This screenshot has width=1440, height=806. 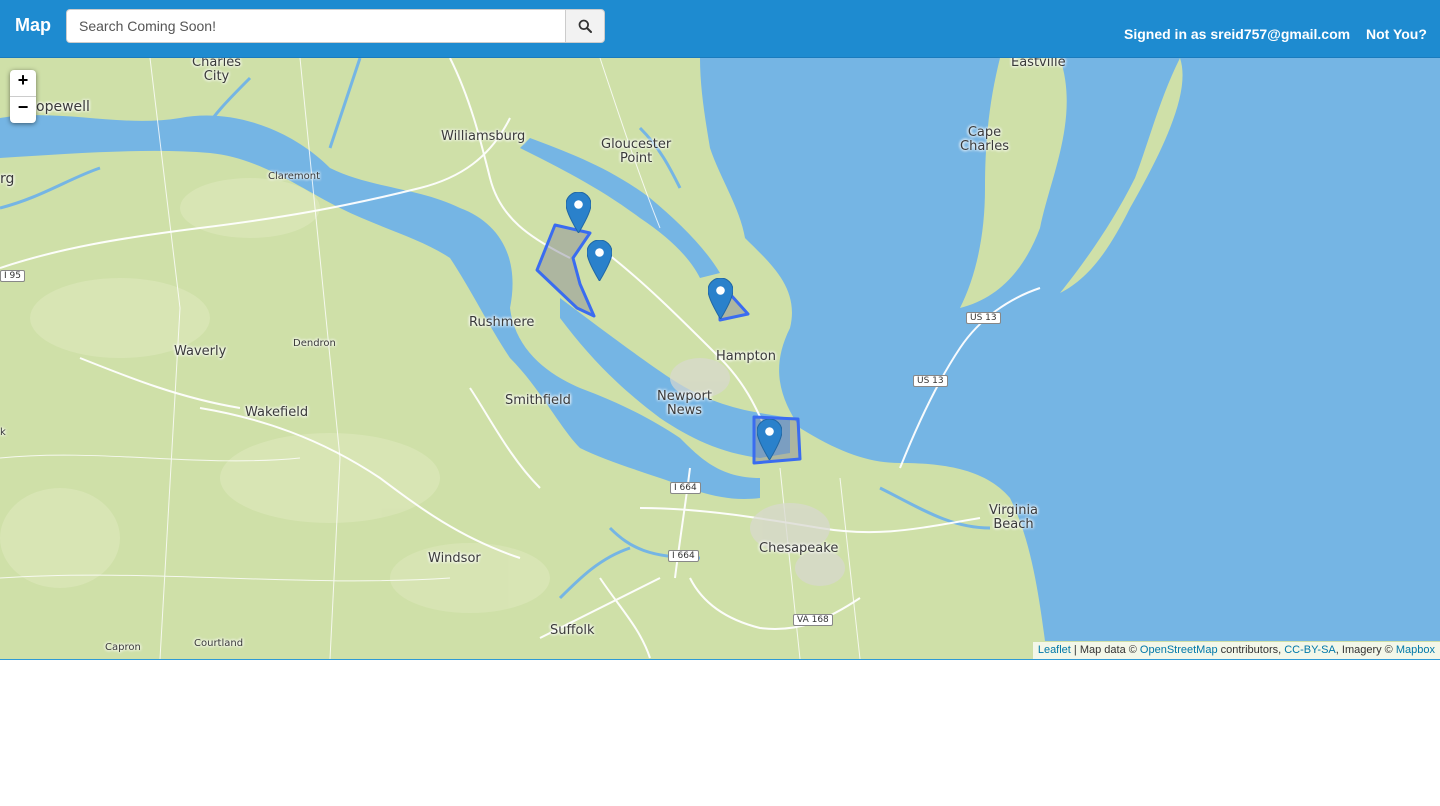 What do you see at coordinates (200, 351) in the screenshot?
I see `label-waverly: Waverly` at bounding box center [200, 351].